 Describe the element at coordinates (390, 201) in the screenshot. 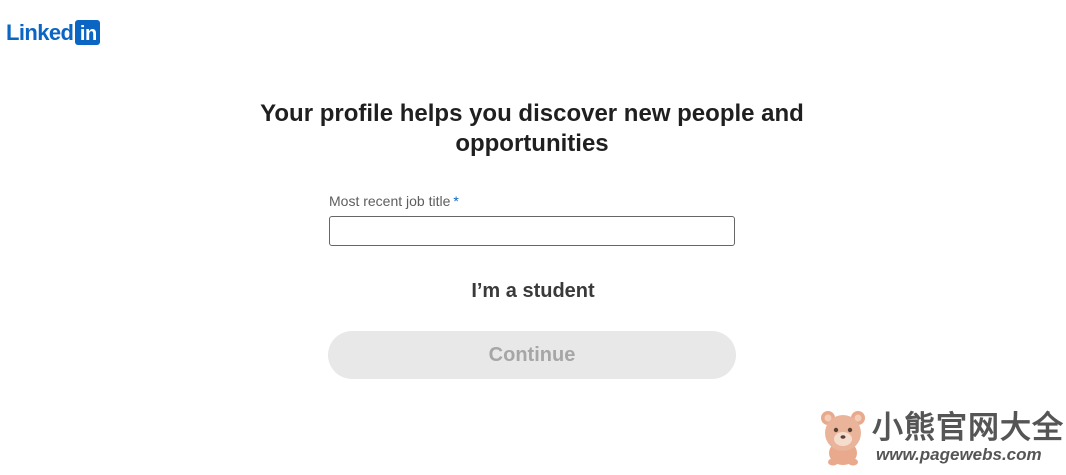

I see `job-title-label-text: Most recent job title` at that location.